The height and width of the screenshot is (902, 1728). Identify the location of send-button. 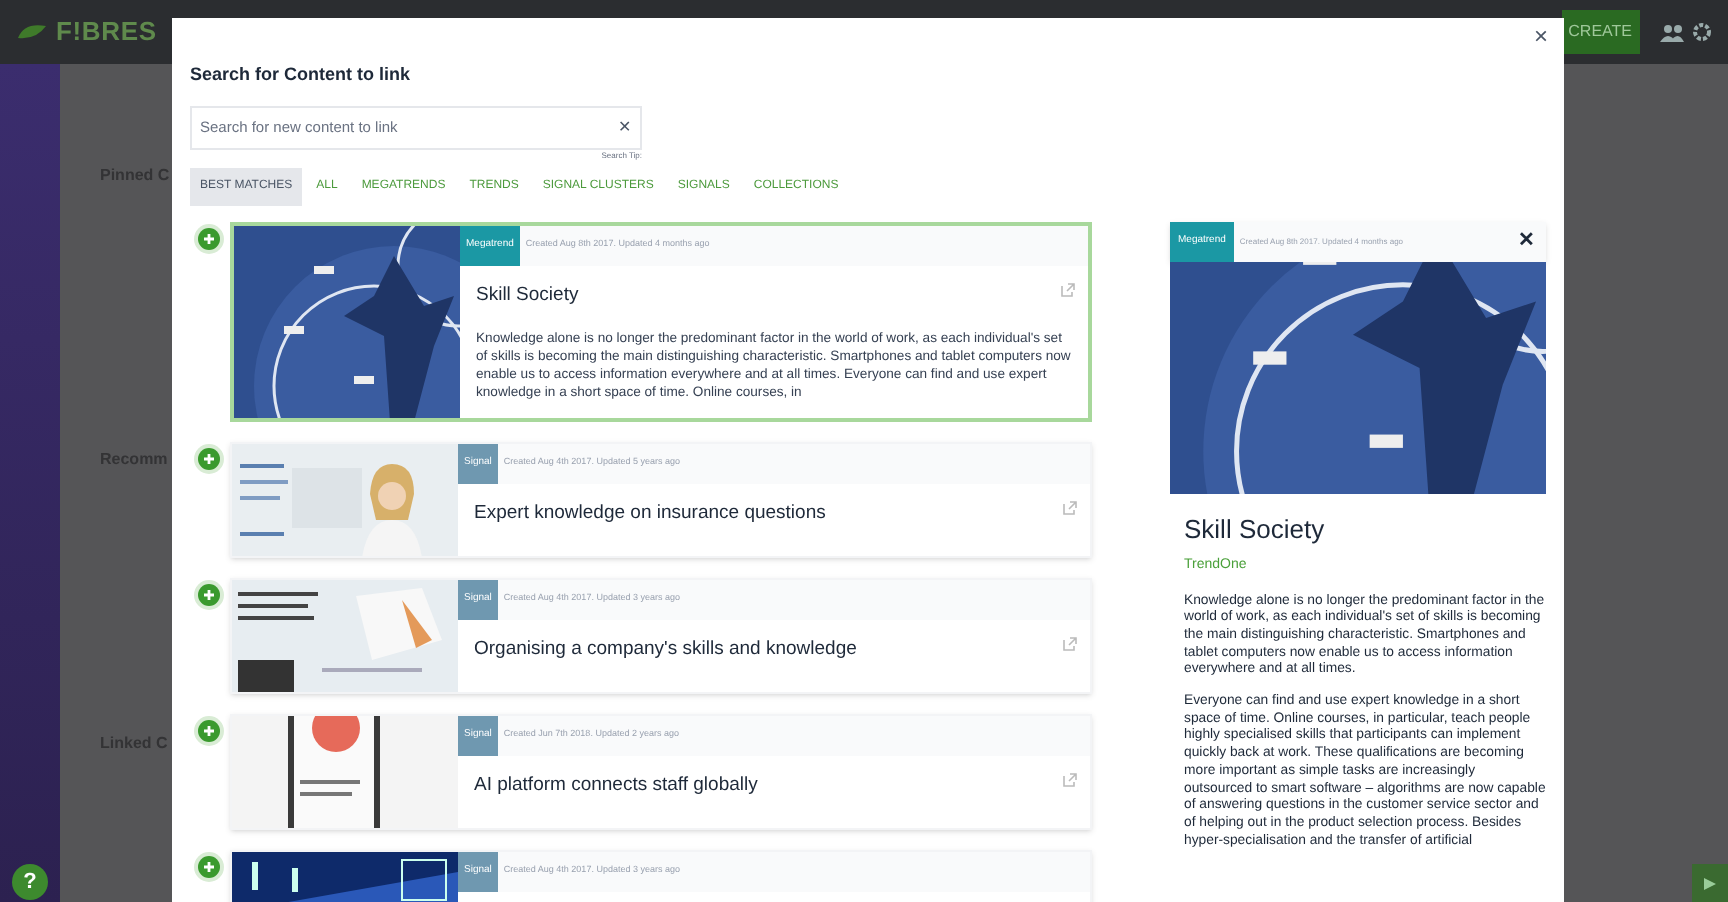
(1710, 883).